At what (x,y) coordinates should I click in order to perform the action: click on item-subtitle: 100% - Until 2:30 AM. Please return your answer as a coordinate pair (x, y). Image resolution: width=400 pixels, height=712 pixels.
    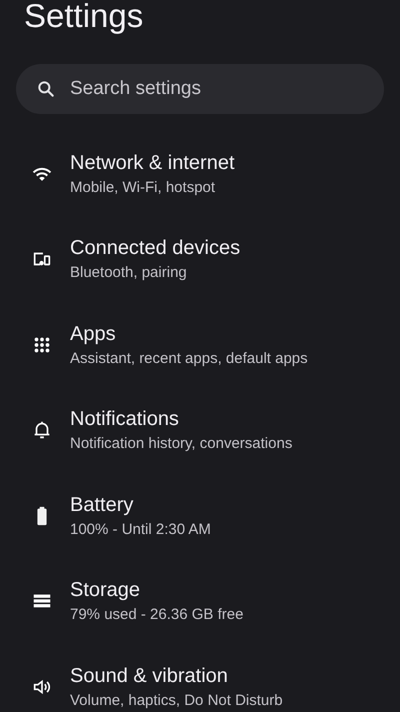
    Looking at the image, I should click on (140, 530).